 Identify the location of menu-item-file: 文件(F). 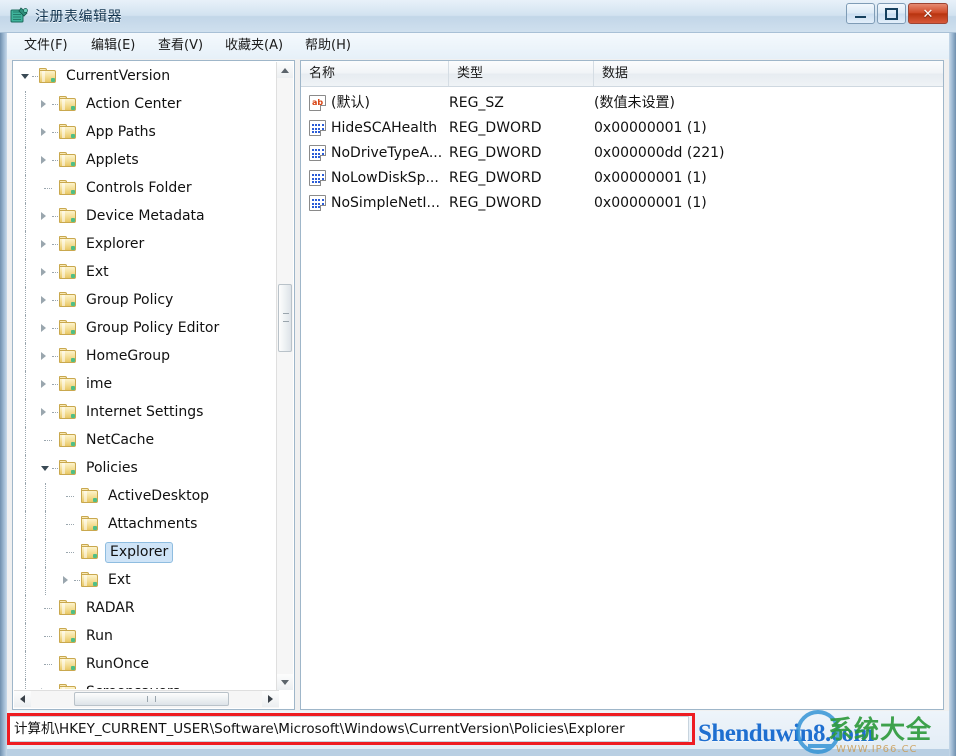
(46, 46).